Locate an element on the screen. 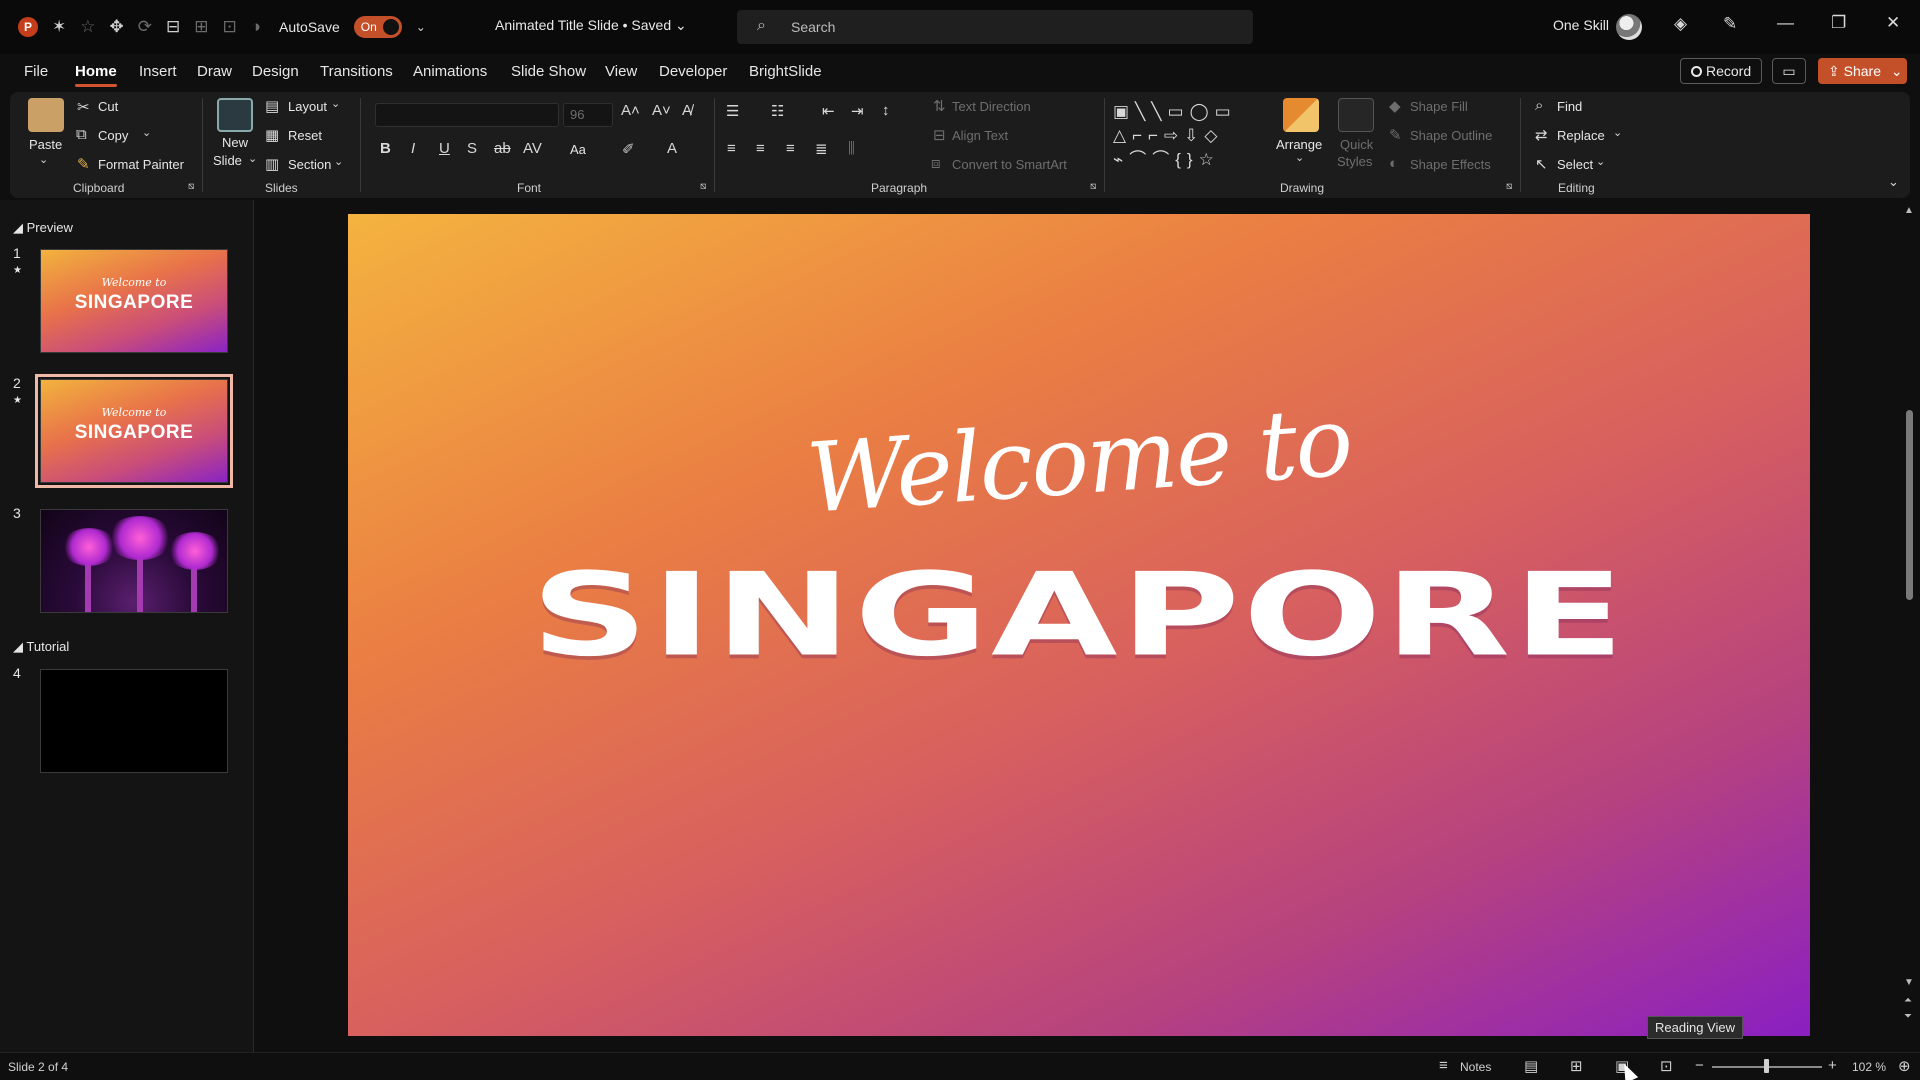 This screenshot has height=1080, width=1920. star-icon: ☆ is located at coordinates (87, 27).